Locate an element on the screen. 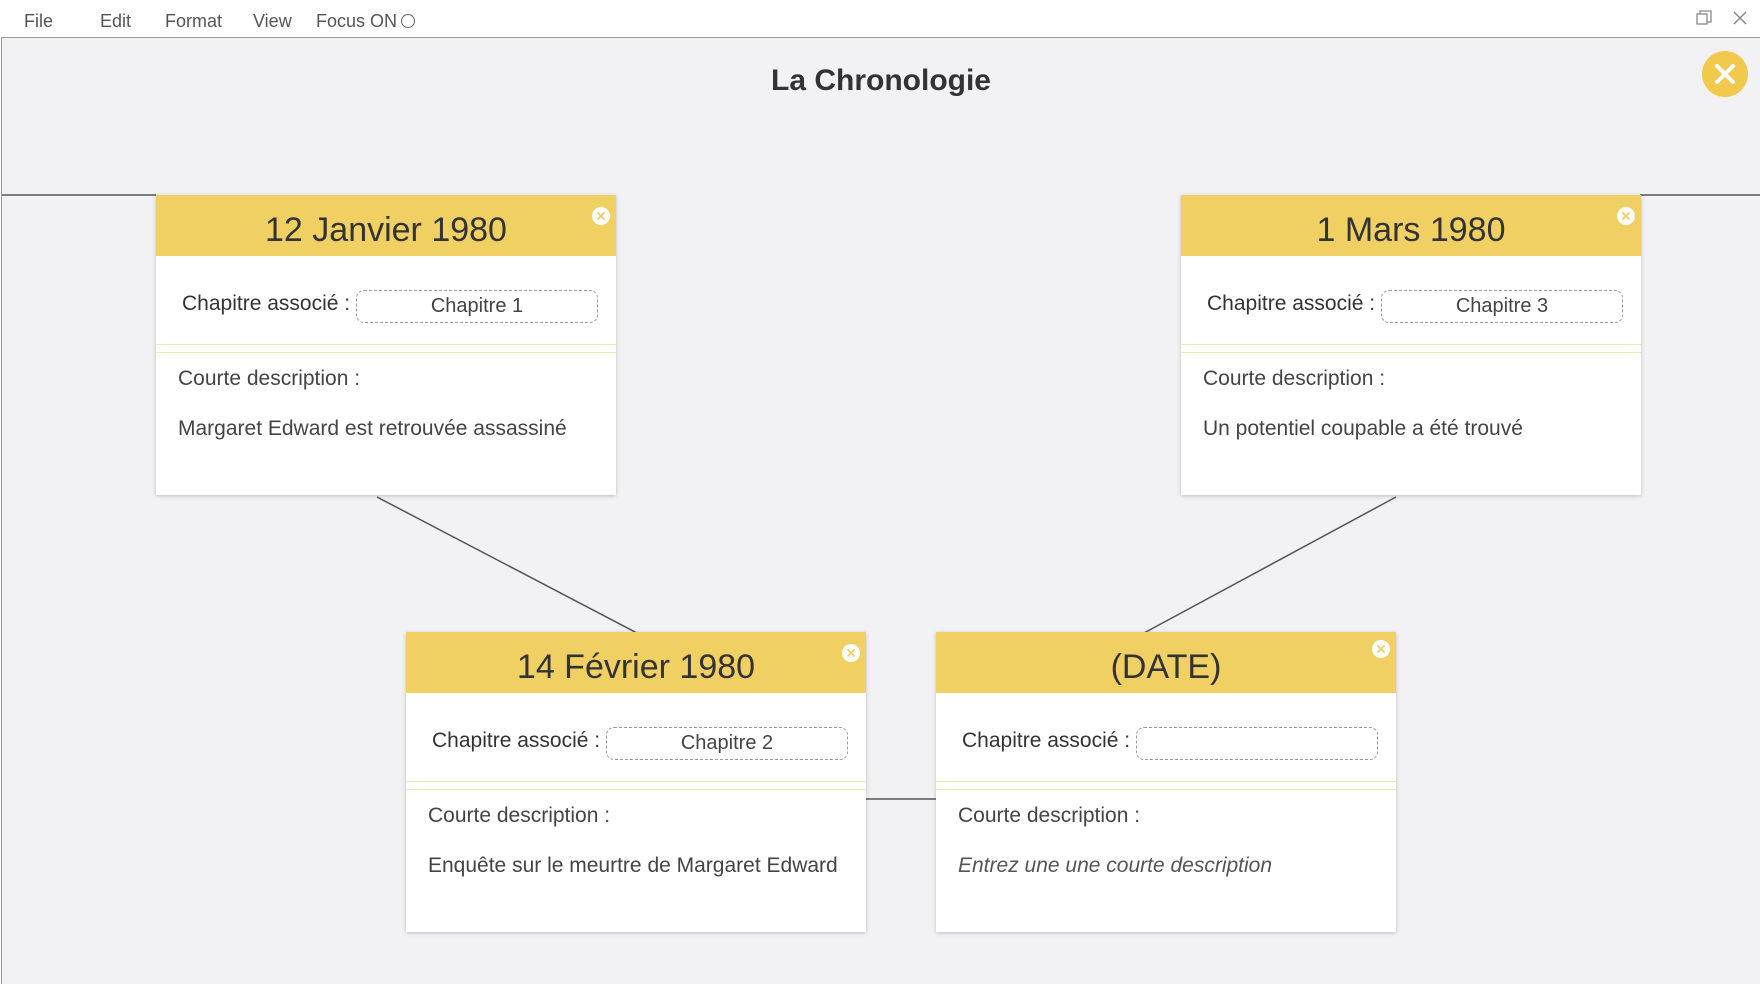 This screenshot has height=984, width=1760. card-date: 1 Mars 1980 is located at coordinates (1411, 225).